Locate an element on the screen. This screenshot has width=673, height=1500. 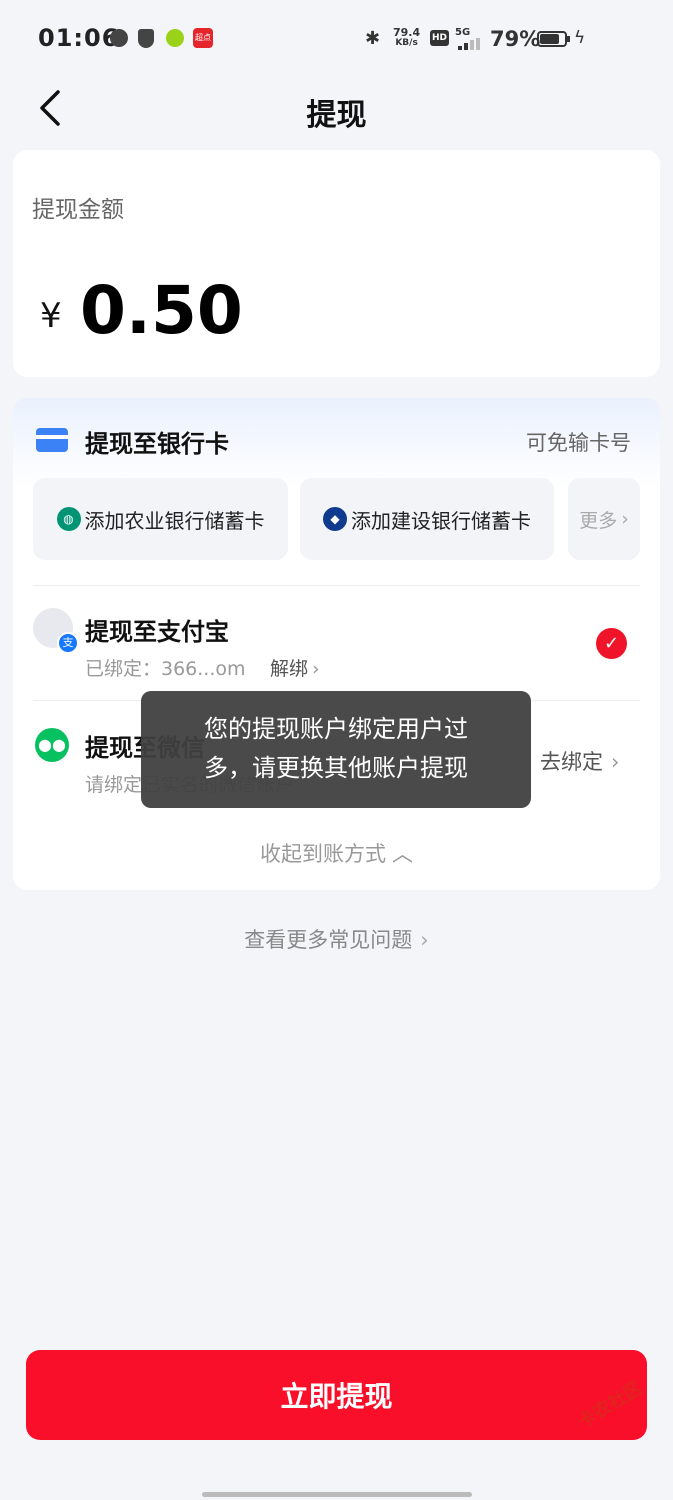
ccb-bank-logo-icon: ◆ is located at coordinates (335, 519).